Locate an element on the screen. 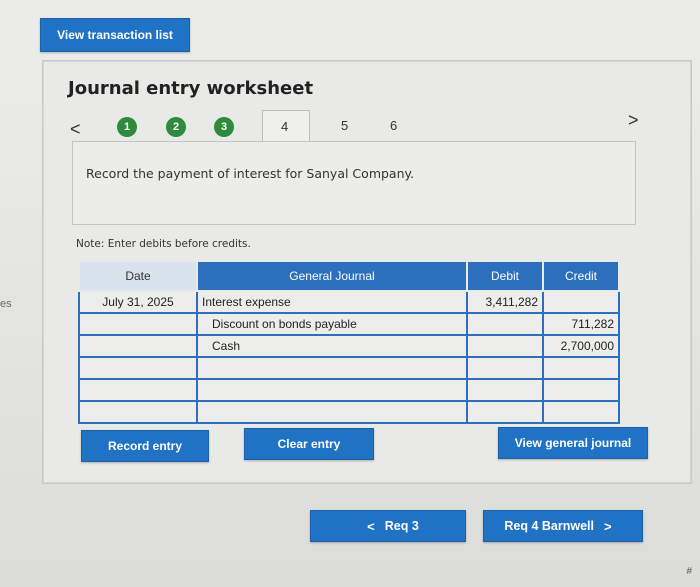  note-text: Note: Enter debits before credits. is located at coordinates (163, 244).